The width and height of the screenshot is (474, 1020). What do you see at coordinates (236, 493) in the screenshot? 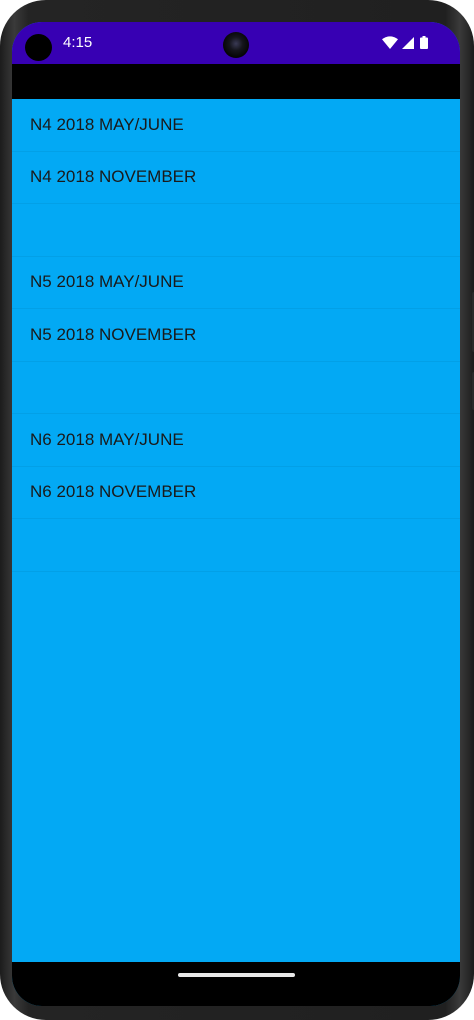
I see `list-item: N6 2018 NOVEMBER` at bounding box center [236, 493].